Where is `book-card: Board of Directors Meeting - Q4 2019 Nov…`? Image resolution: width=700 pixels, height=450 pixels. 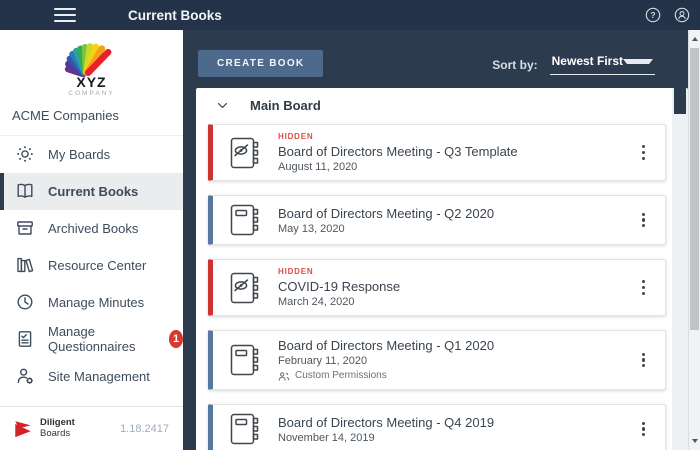 book-card: Board of Directors Meeting - Q4 2019 Nov… is located at coordinates (437, 427).